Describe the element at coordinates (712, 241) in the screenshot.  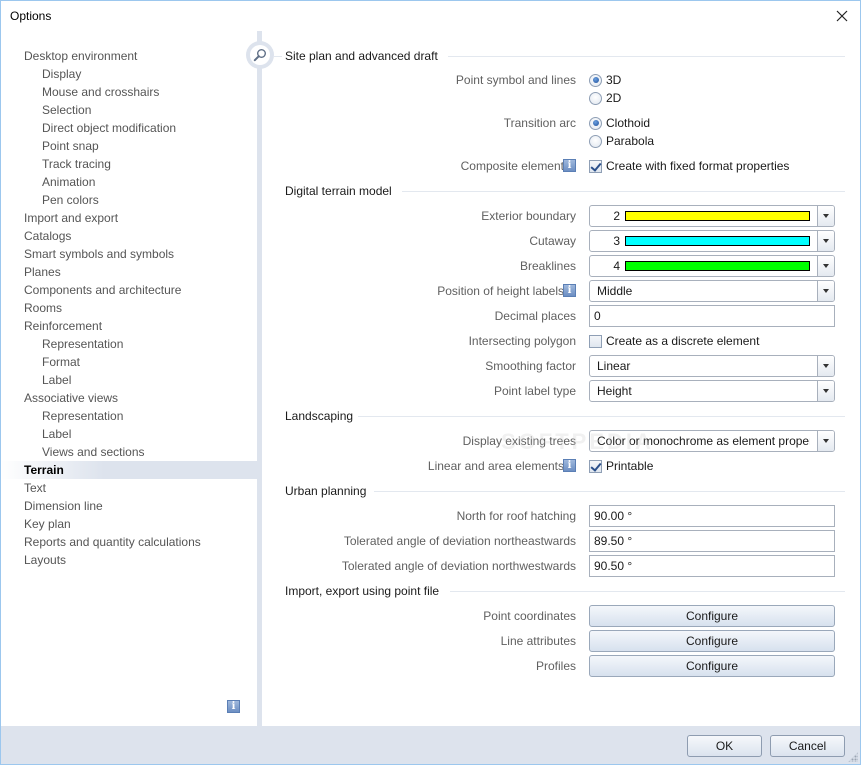
I see `cutaway-color-select: 3` at that location.